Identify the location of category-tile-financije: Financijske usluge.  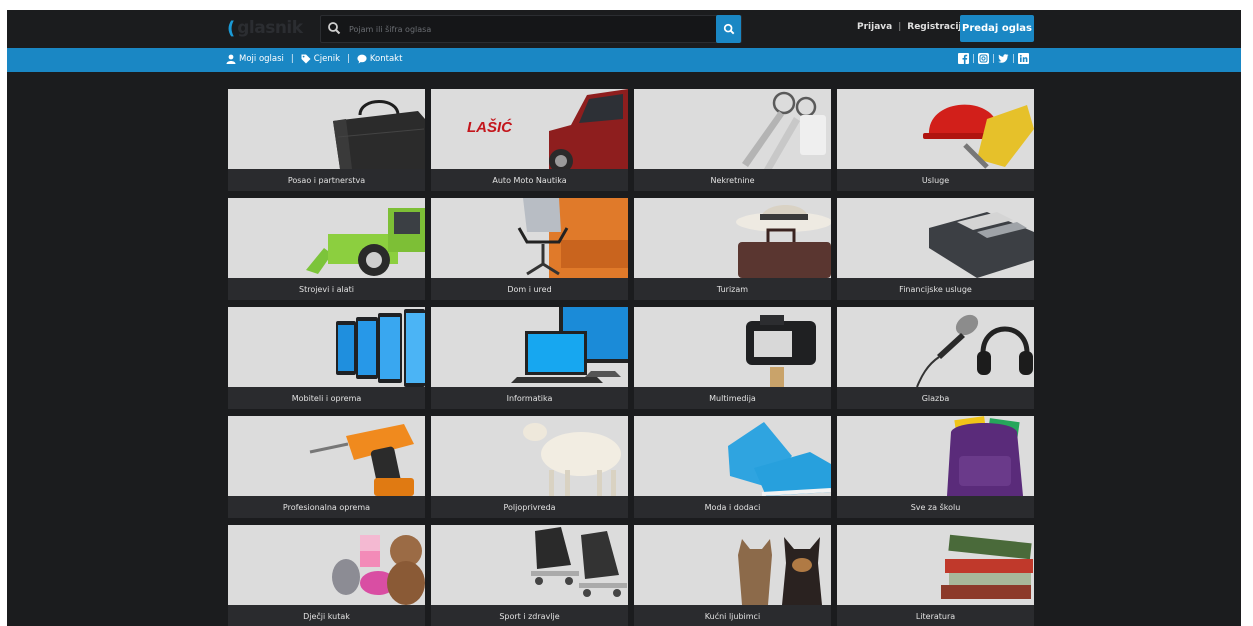
(935, 249).